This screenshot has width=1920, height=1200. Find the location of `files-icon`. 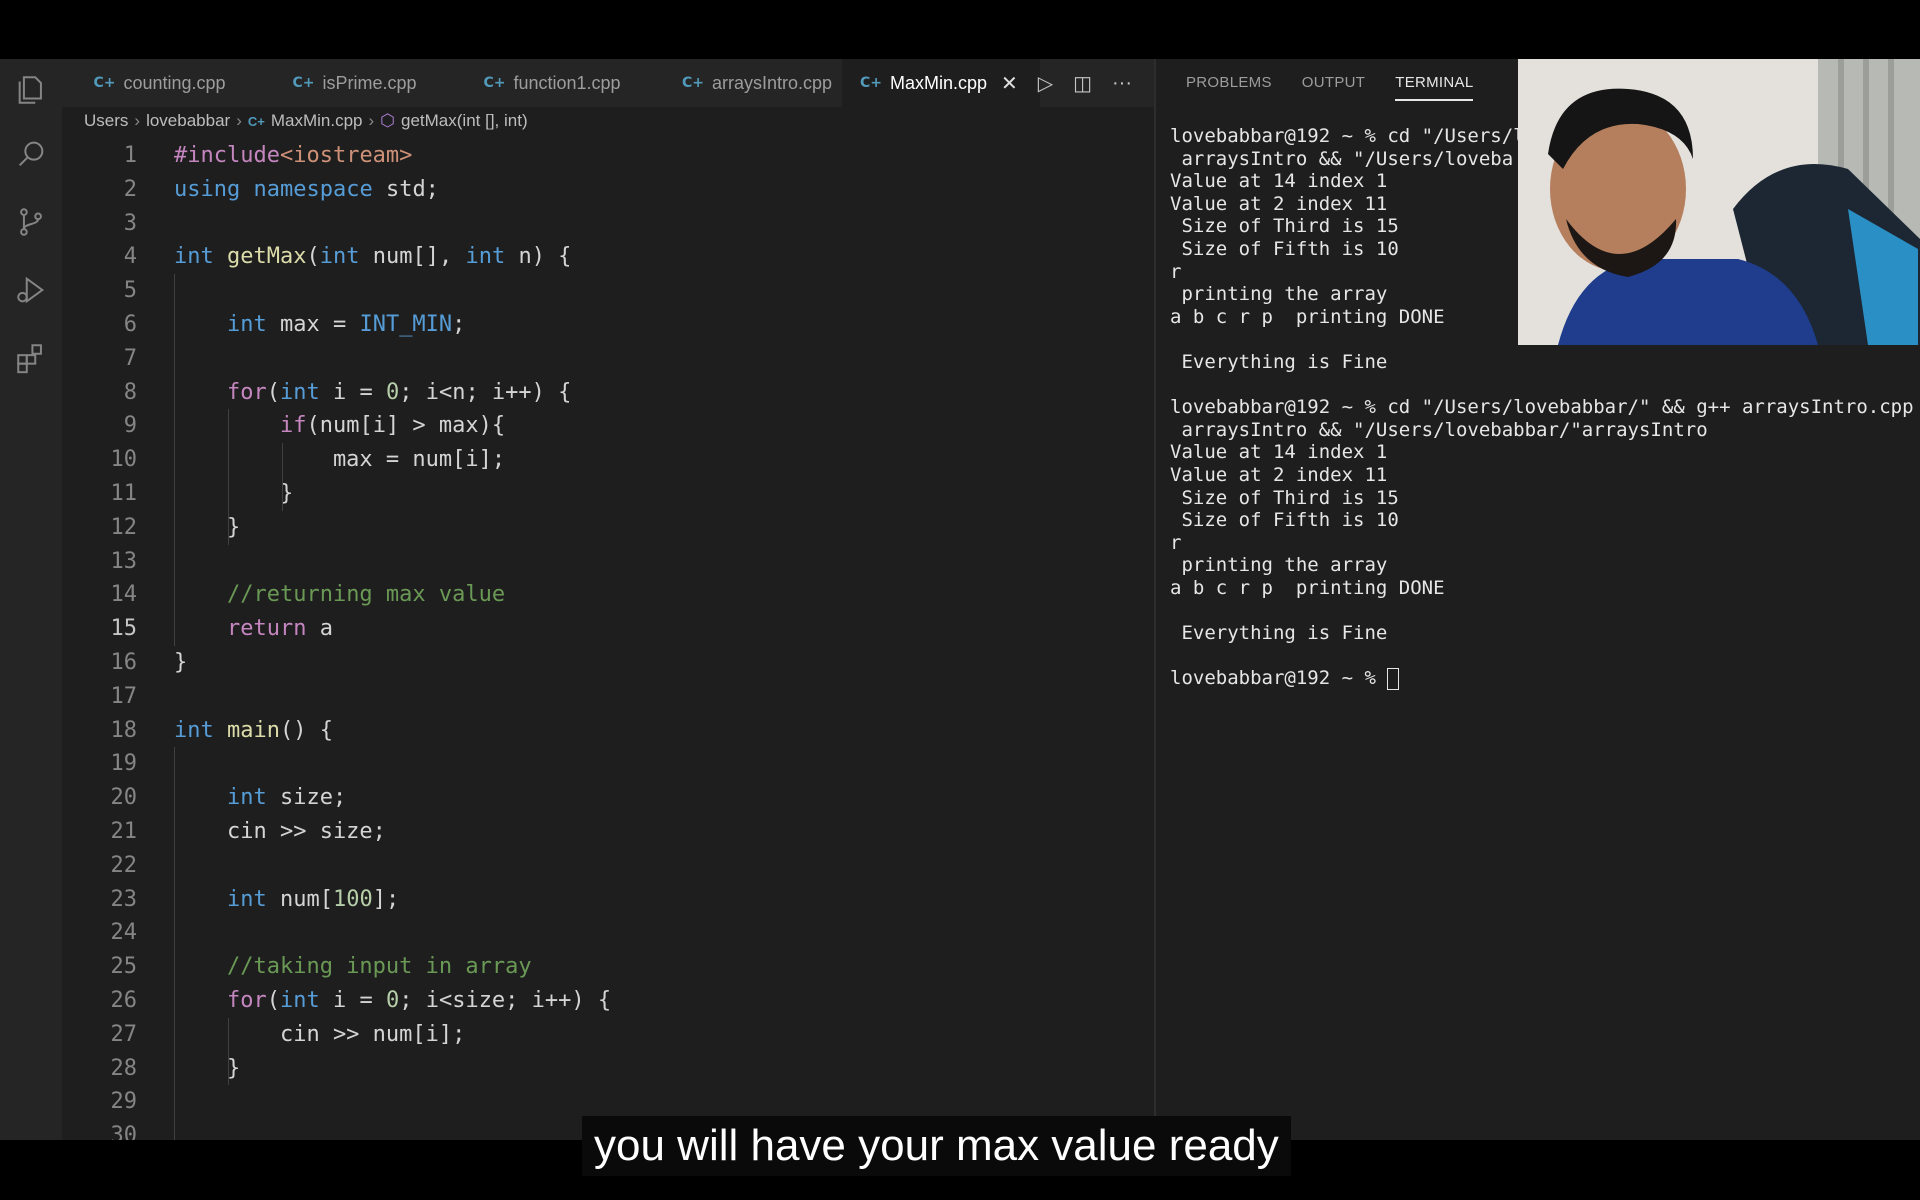

files-icon is located at coordinates (31, 90).